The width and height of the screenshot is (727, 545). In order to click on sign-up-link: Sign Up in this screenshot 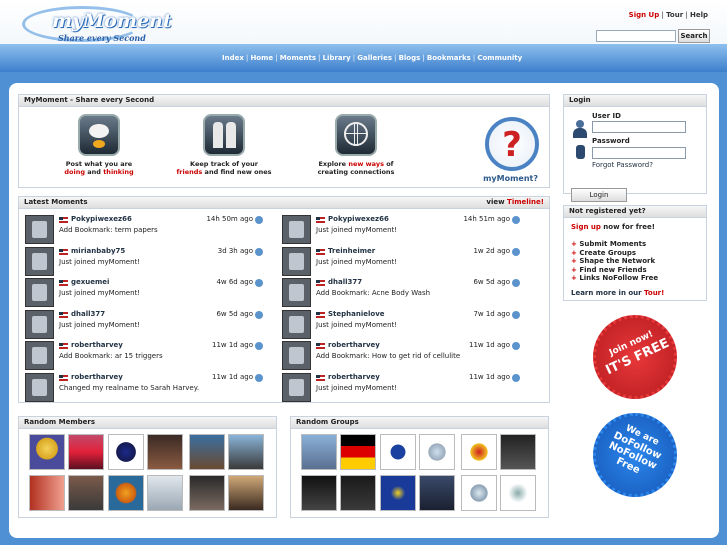, I will do `click(644, 15)`.